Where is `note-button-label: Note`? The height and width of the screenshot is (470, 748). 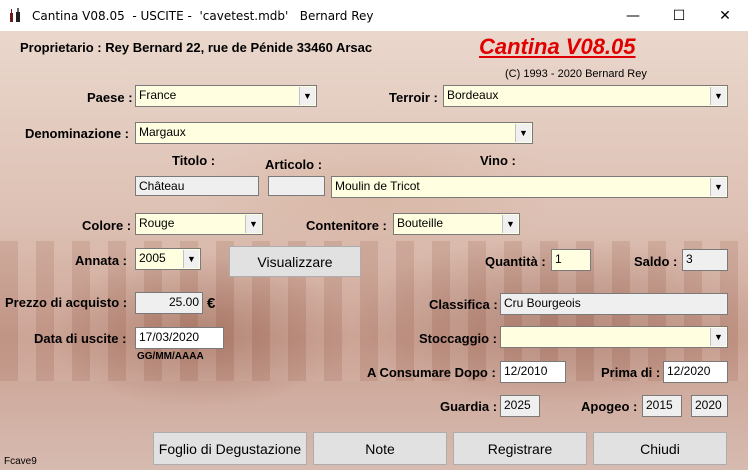
note-button-label: Note is located at coordinates (380, 448).